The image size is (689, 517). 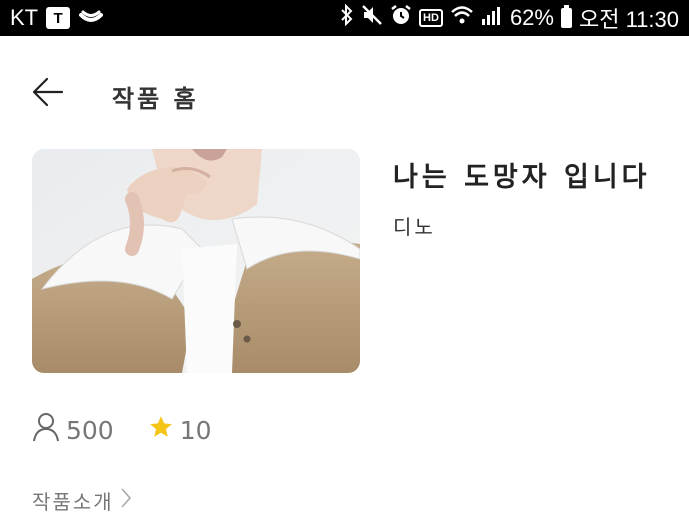 What do you see at coordinates (91, 18) in the screenshot?
I see `link-icon` at bounding box center [91, 18].